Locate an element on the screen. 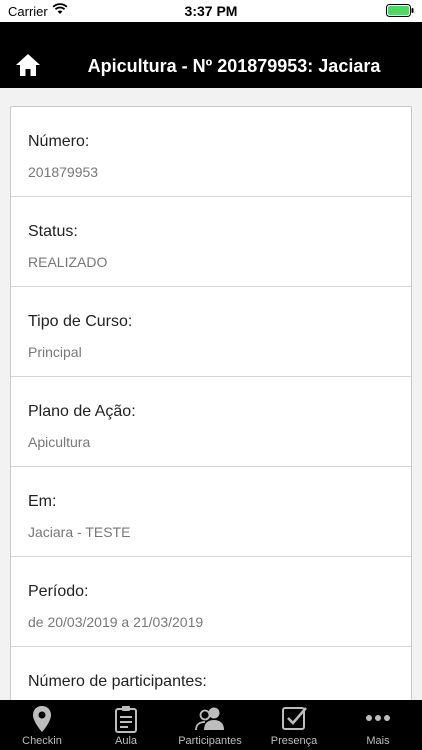  field-numero-de-participantes: Número de participantes: is located at coordinates (211, 673).